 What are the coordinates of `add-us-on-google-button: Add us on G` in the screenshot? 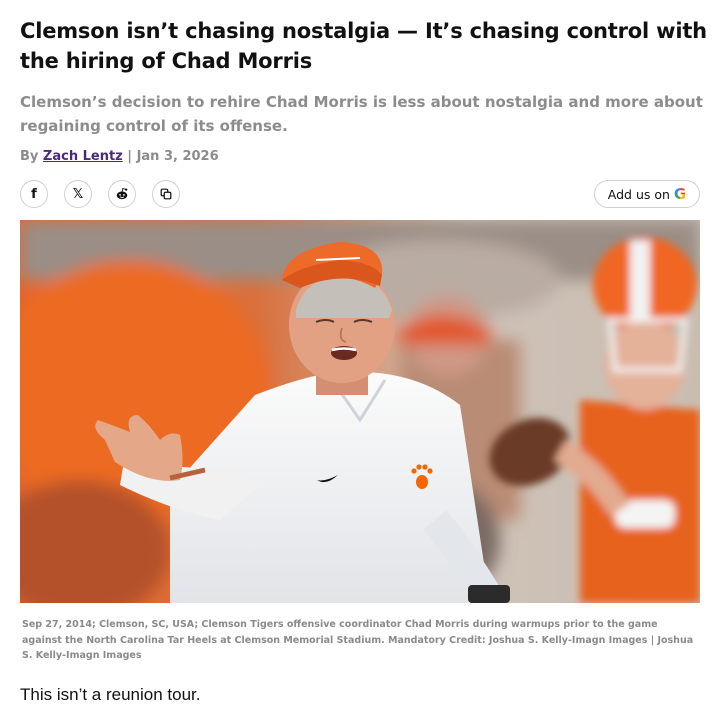 It's located at (647, 194).